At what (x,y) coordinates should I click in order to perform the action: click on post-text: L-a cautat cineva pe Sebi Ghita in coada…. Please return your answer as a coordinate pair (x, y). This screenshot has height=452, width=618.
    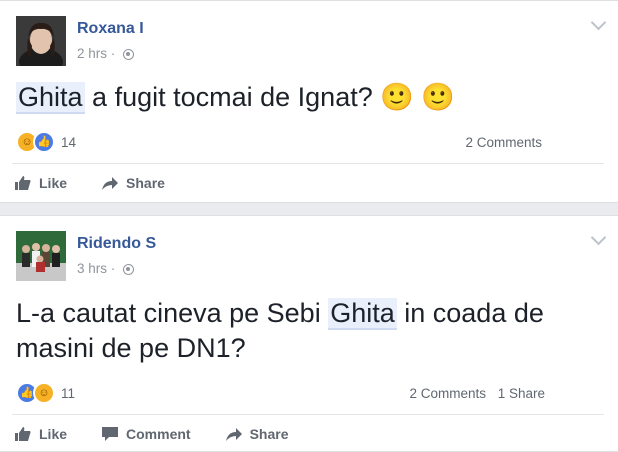
    Looking at the image, I should click on (280, 330).